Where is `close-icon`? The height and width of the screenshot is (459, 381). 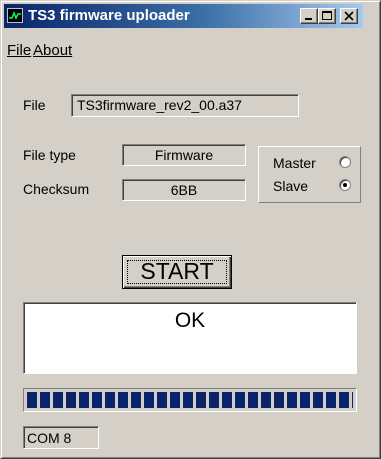
close-icon is located at coordinates (349, 16).